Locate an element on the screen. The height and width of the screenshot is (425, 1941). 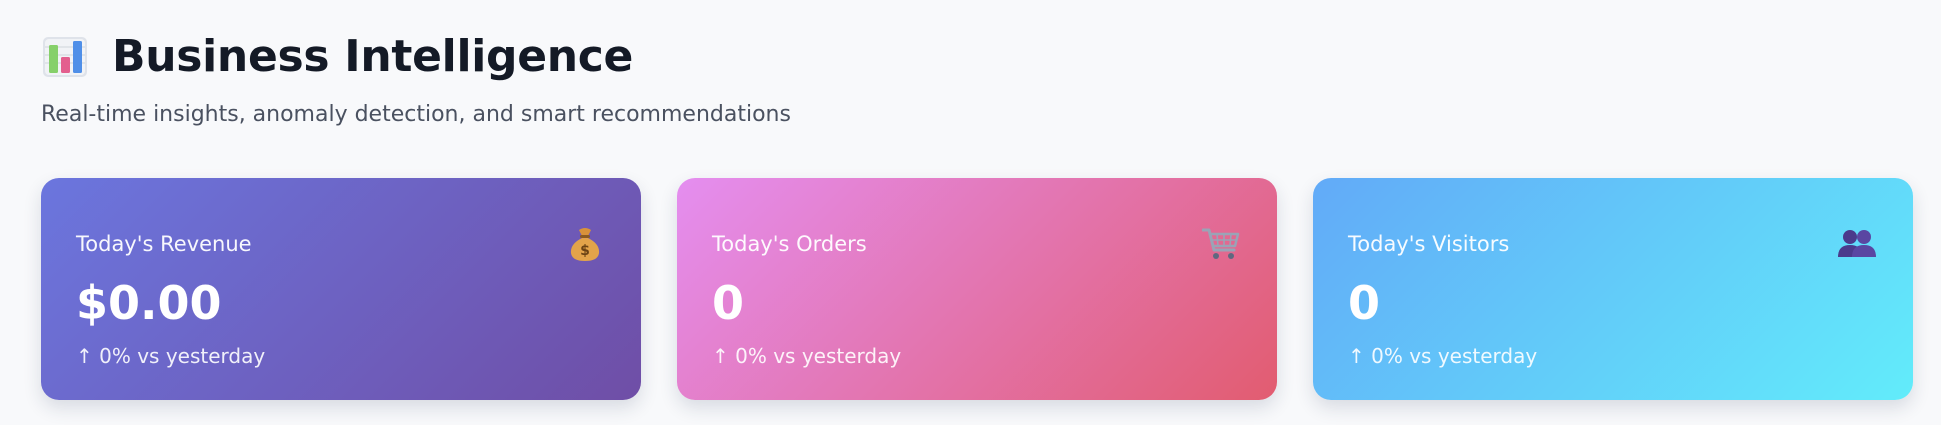
people-icon is located at coordinates (1857, 244).